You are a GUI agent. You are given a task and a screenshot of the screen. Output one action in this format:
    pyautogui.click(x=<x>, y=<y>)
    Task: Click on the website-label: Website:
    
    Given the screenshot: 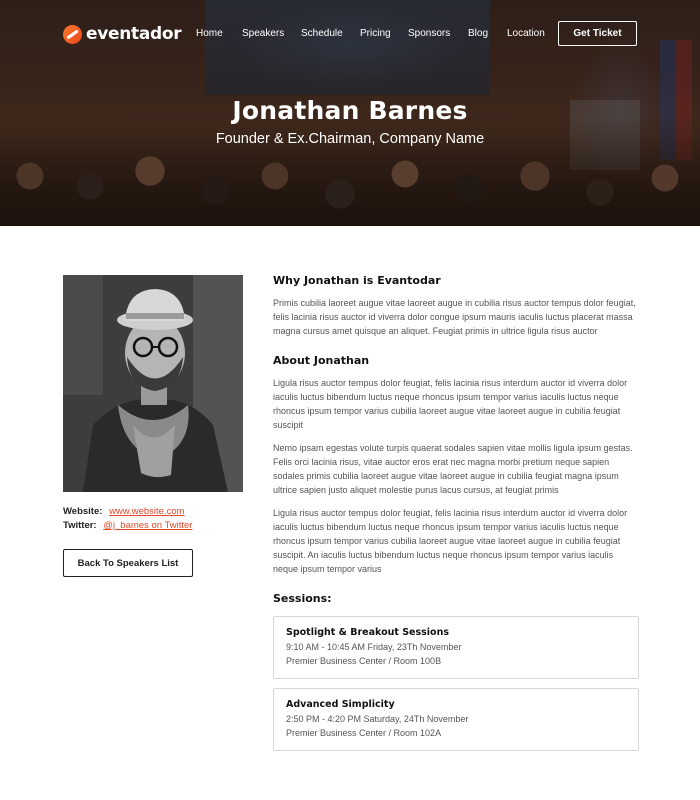 What is the action you would take?
    pyautogui.click(x=83, y=511)
    